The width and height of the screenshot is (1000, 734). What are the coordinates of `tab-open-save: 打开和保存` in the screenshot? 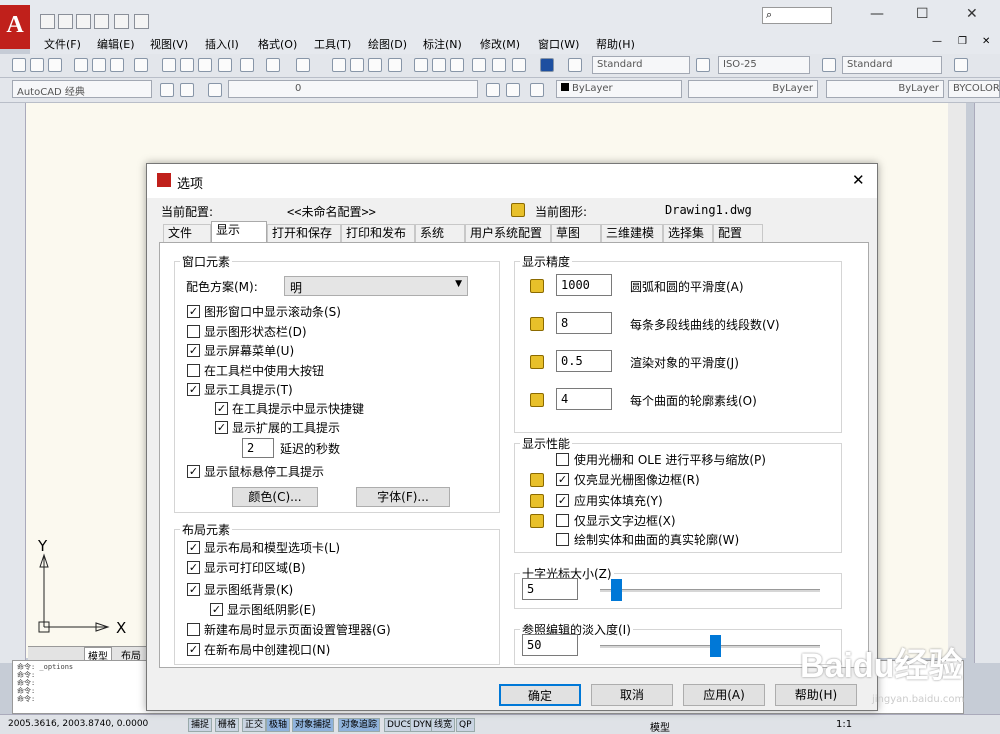 It's located at (304, 233).